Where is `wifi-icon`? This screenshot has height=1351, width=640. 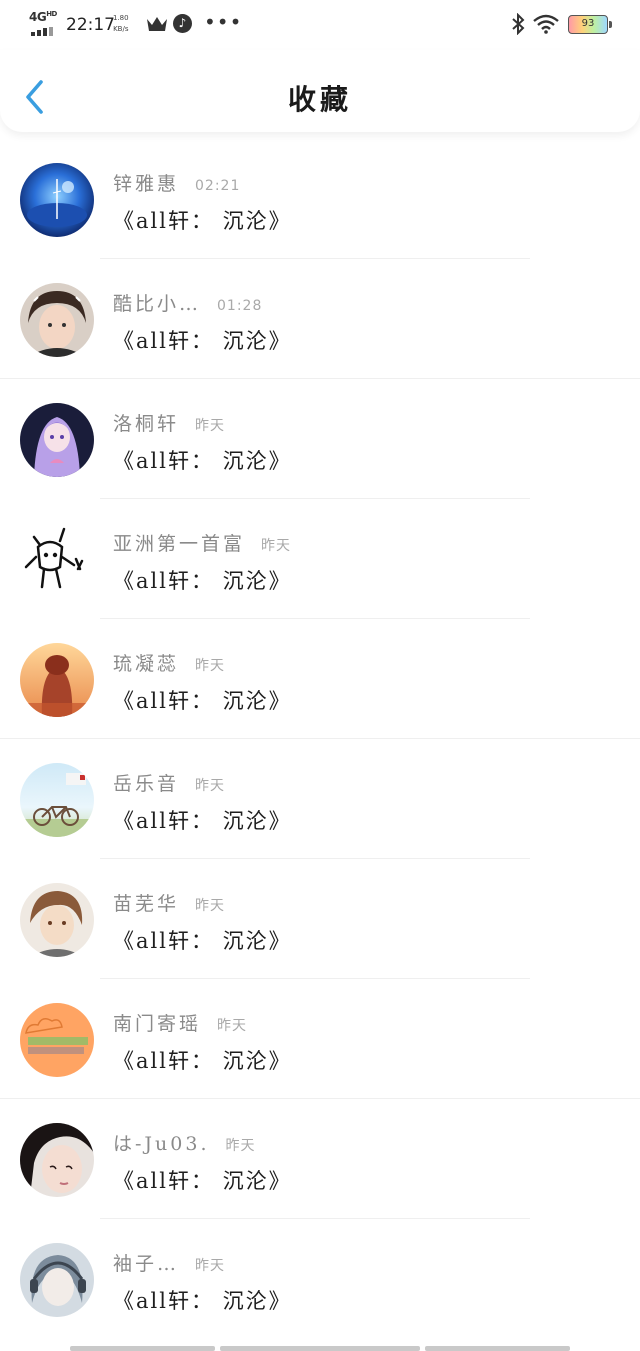
wifi-icon is located at coordinates (546, 24).